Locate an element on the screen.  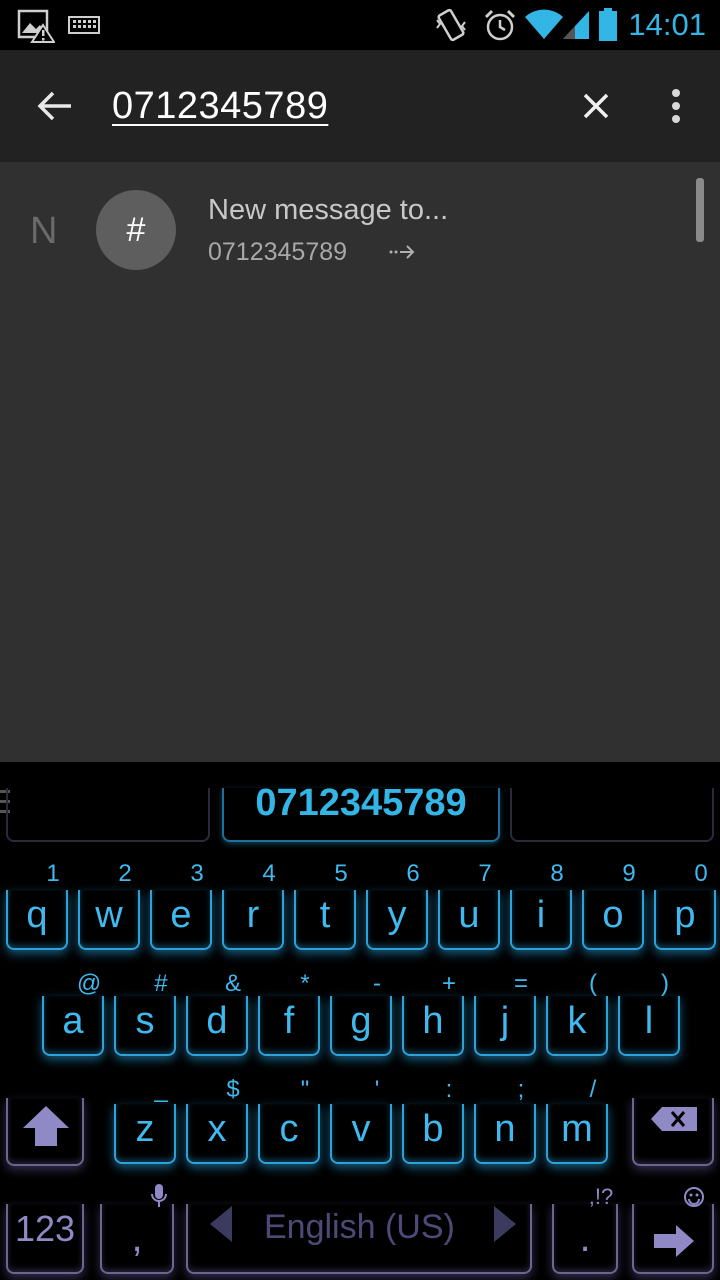
overflow-menu-icon is located at coordinates (676, 106).